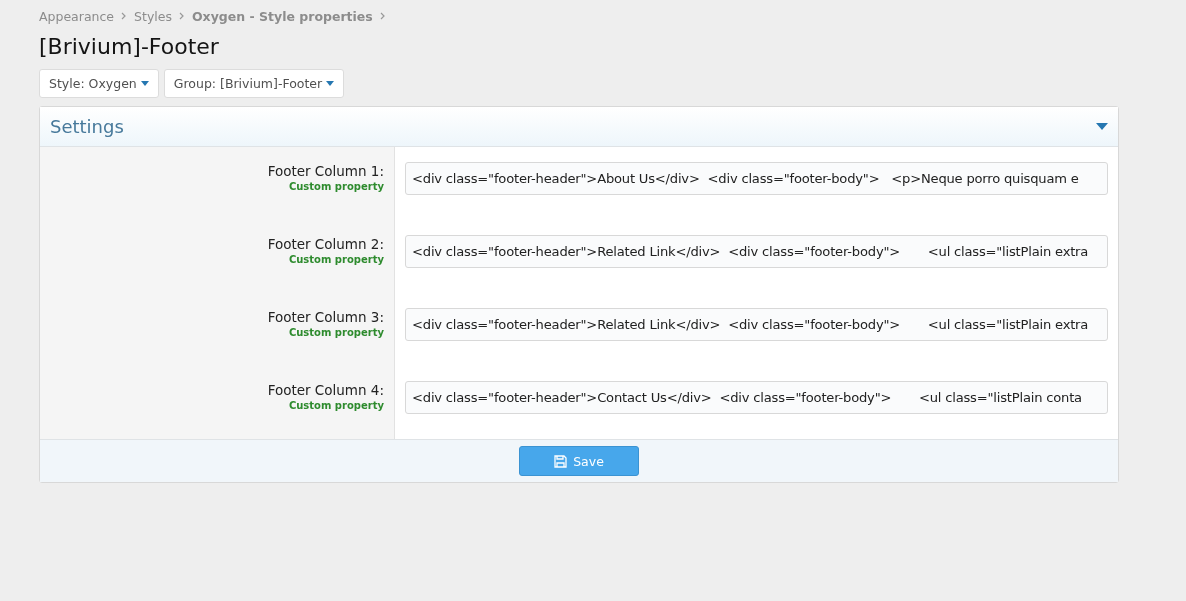 The width and height of the screenshot is (1186, 601). Describe the element at coordinates (756, 397) in the screenshot. I see `code-input-field: <div class="footer-header">Contact Us</div> <div class="footer-body"> <ul class="listPlain conta` at that location.